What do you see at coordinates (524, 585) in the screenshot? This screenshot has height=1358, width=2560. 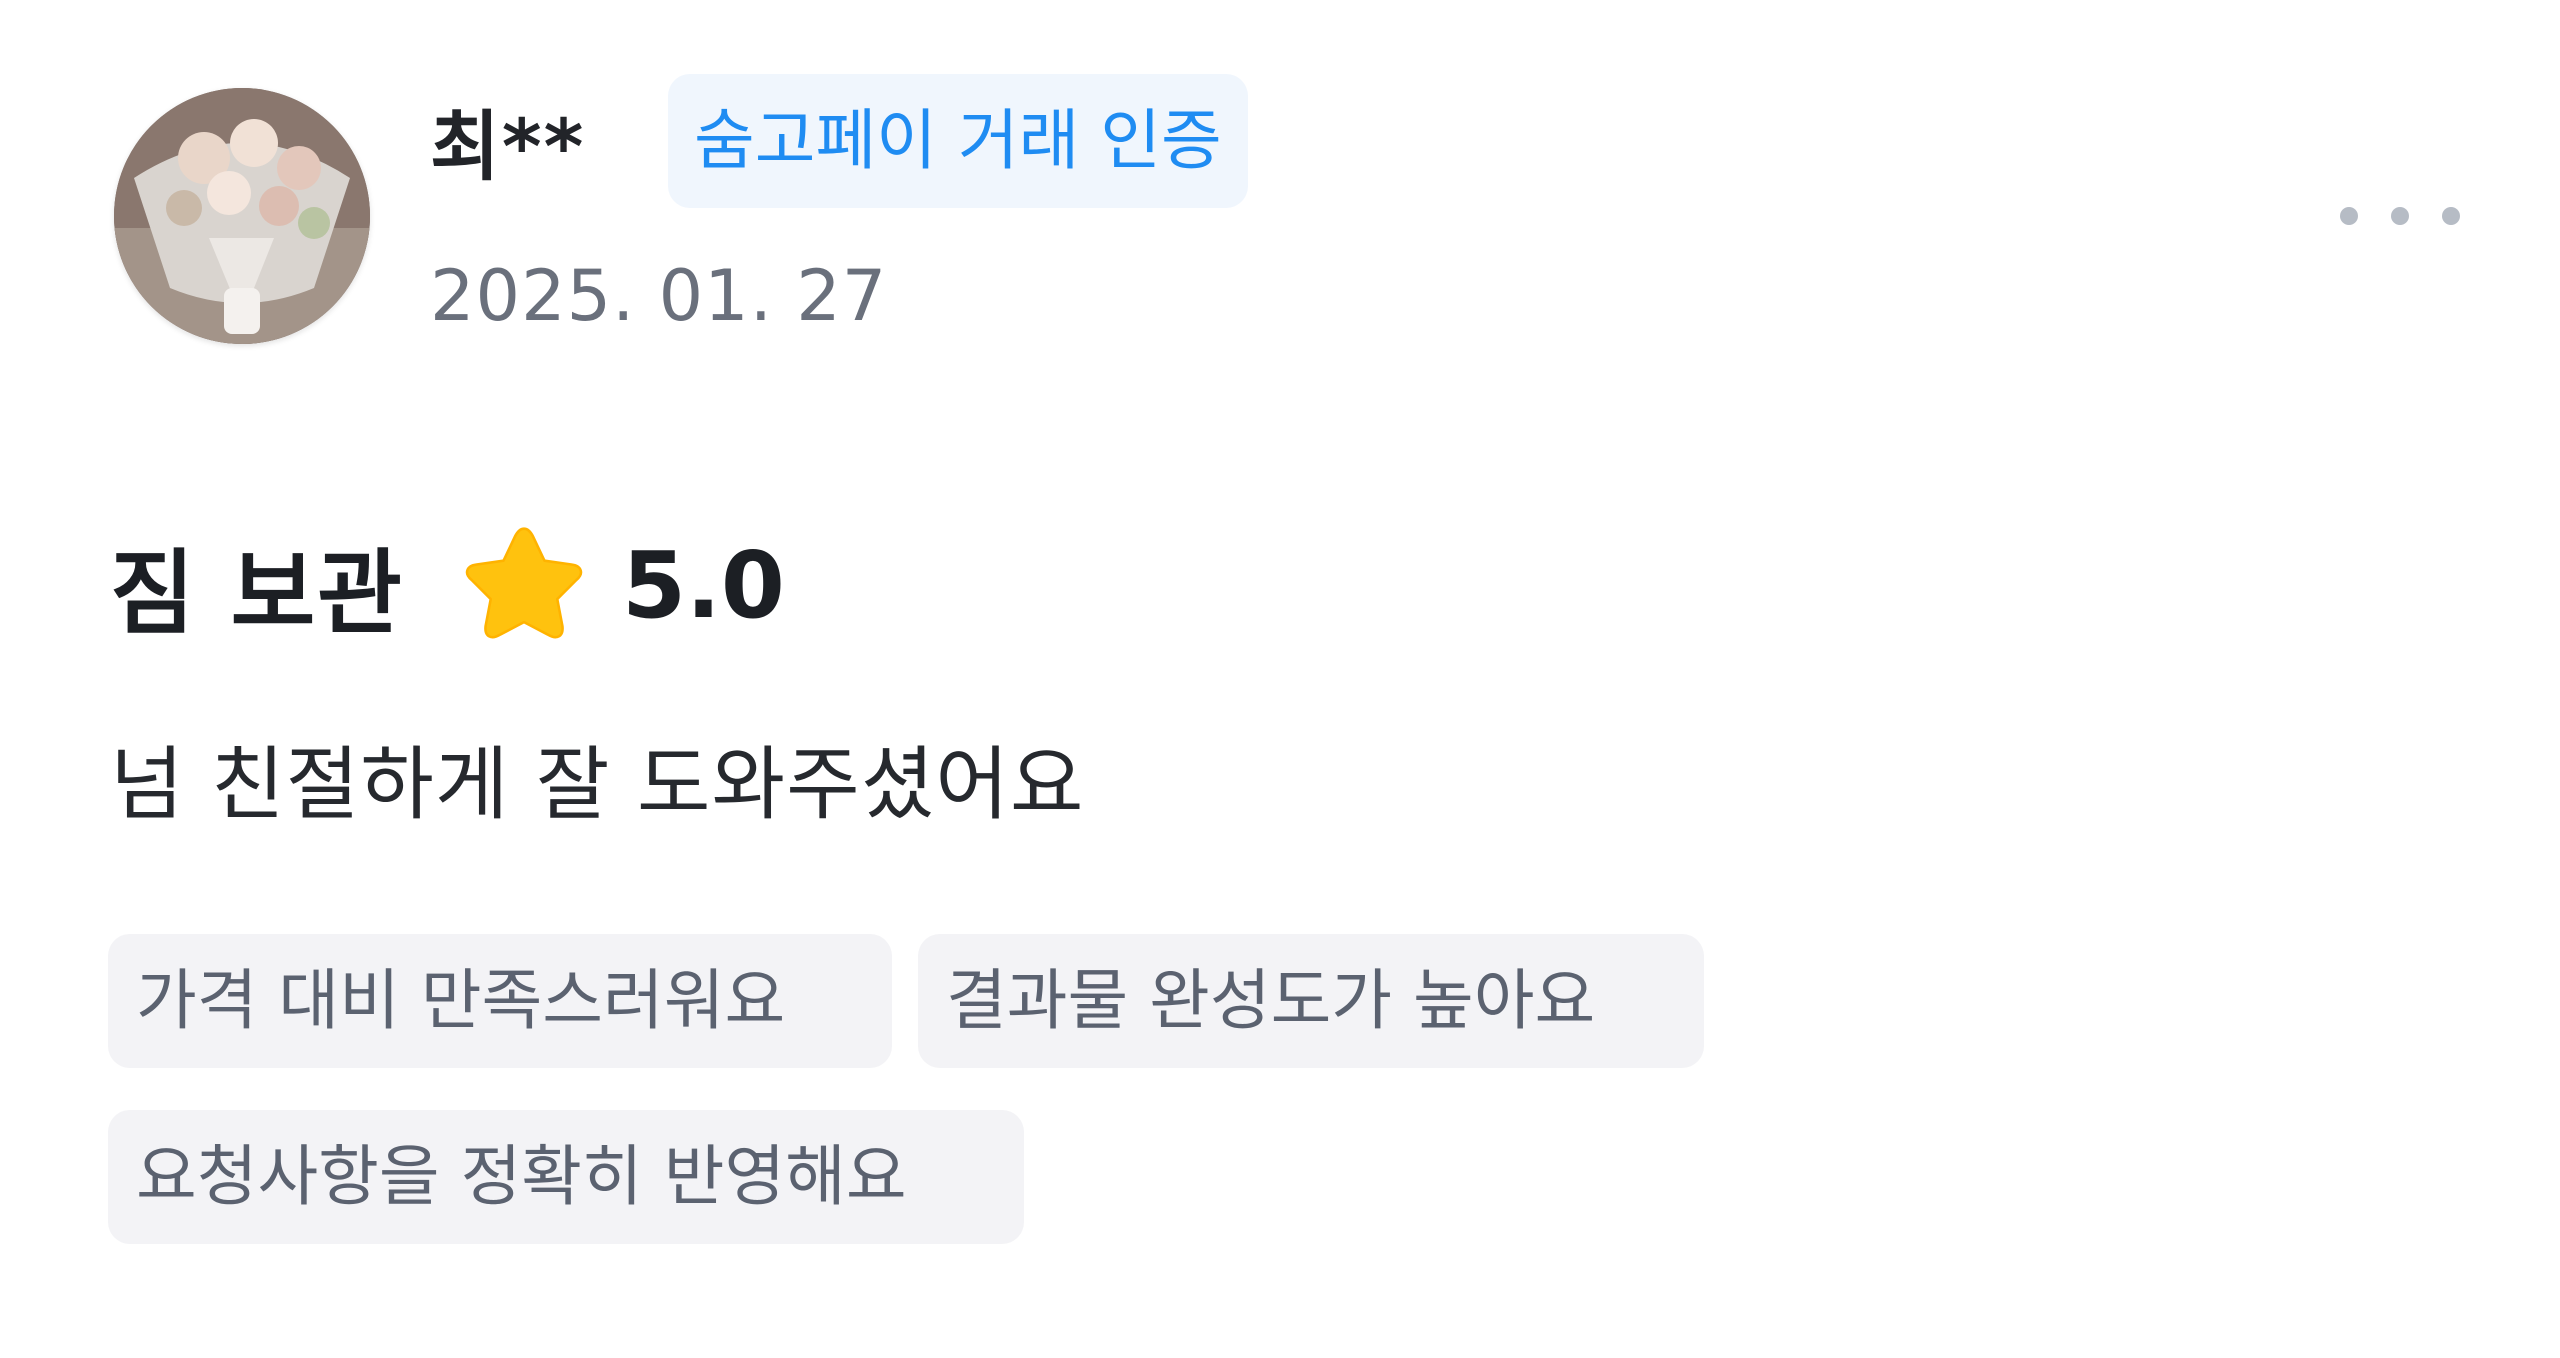 I see `star-icon` at bounding box center [524, 585].